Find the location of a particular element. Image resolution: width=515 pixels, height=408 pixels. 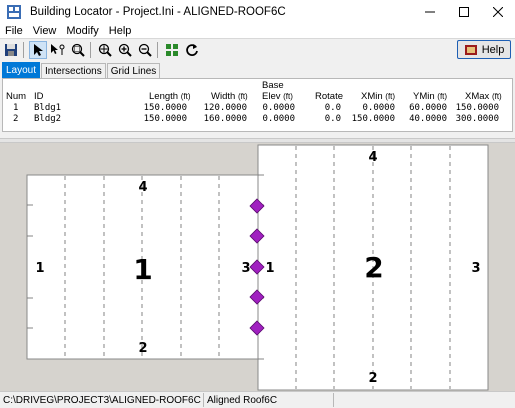

arrow-pointer-icon is located at coordinates (38, 49).